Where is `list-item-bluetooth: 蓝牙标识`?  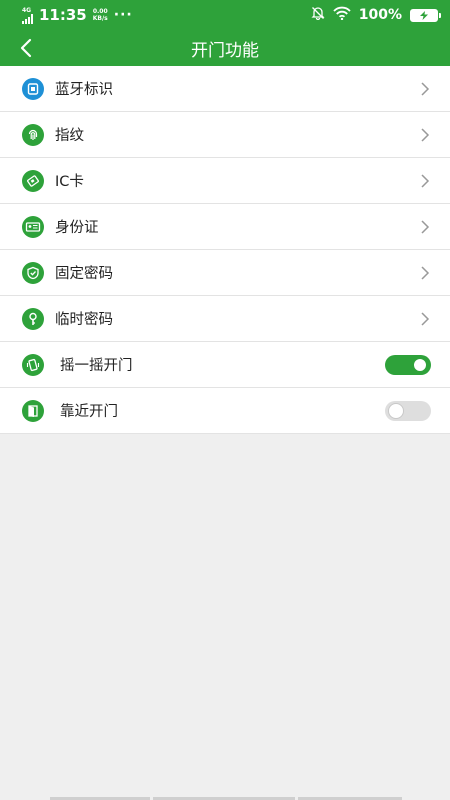 list-item-bluetooth: 蓝牙标识 is located at coordinates (225, 89).